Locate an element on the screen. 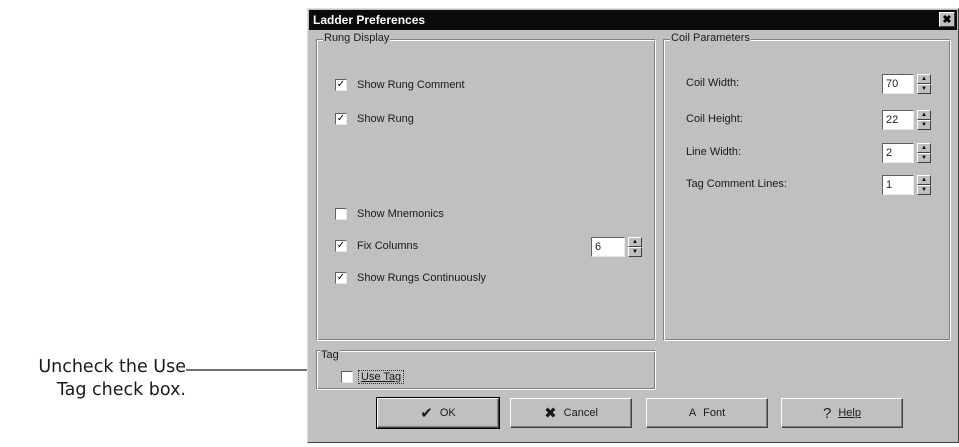 Image resolution: width=959 pixels, height=447 pixels. font-button: A Font is located at coordinates (707, 413).